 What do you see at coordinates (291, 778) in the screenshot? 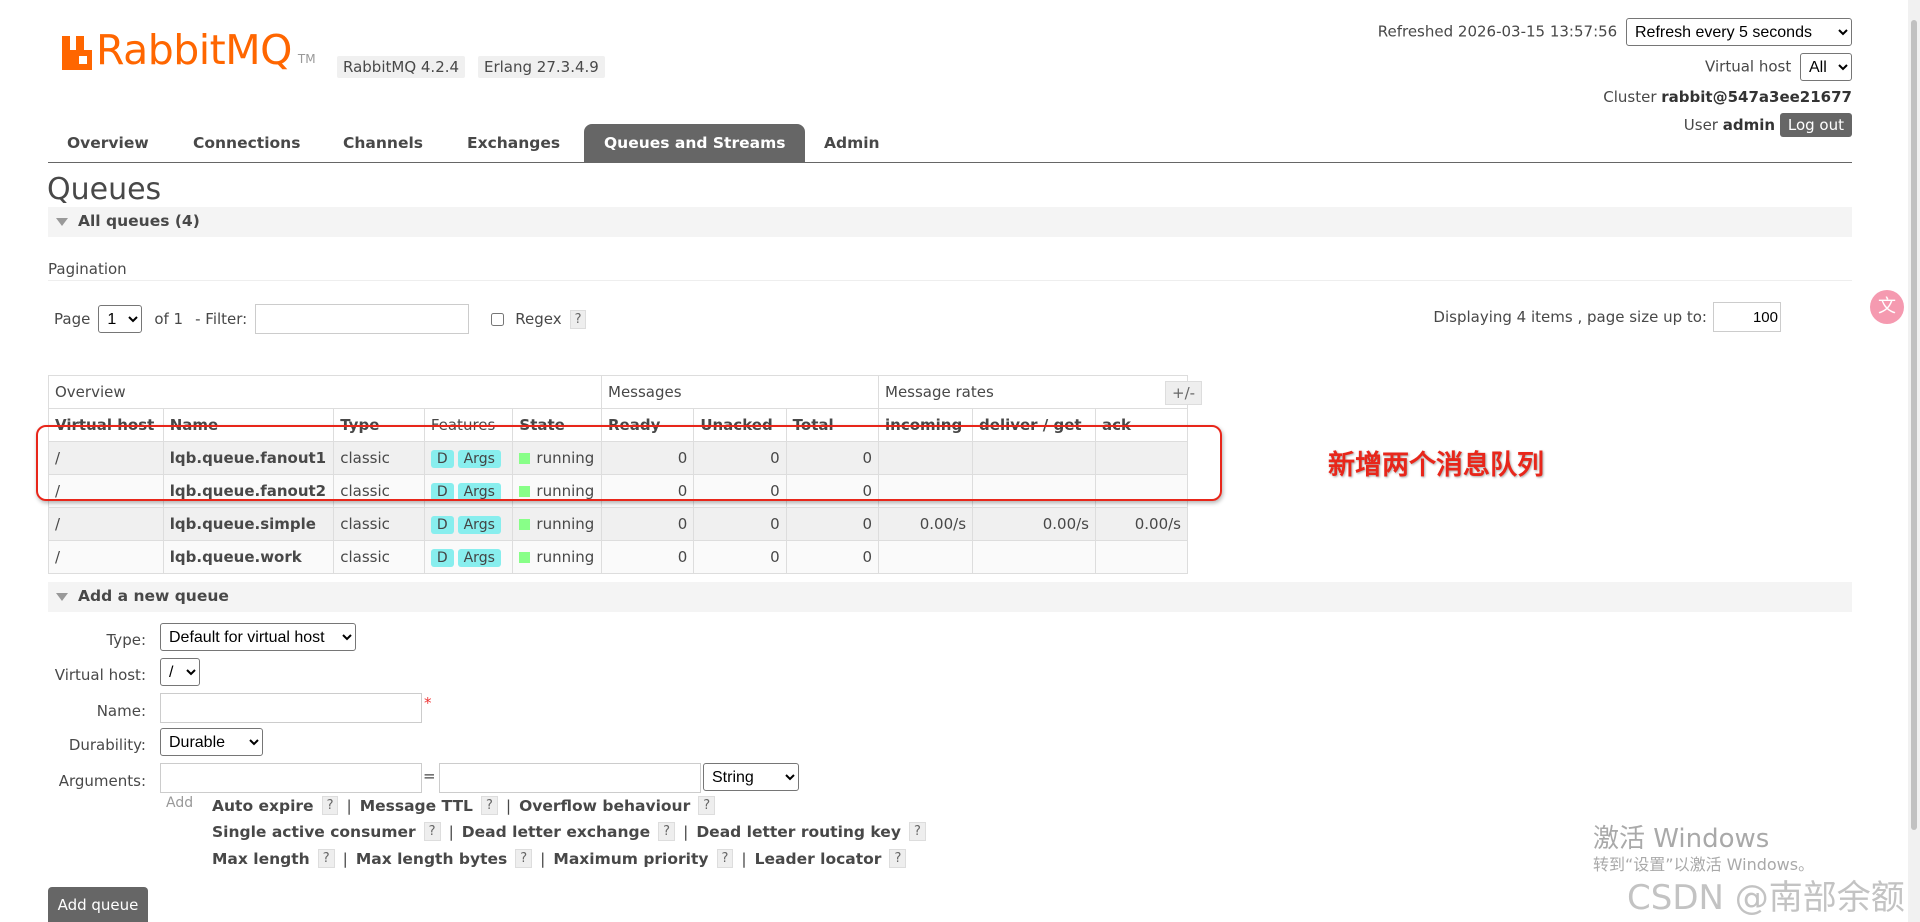
I see `argument-key-input` at bounding box center [291, 778].